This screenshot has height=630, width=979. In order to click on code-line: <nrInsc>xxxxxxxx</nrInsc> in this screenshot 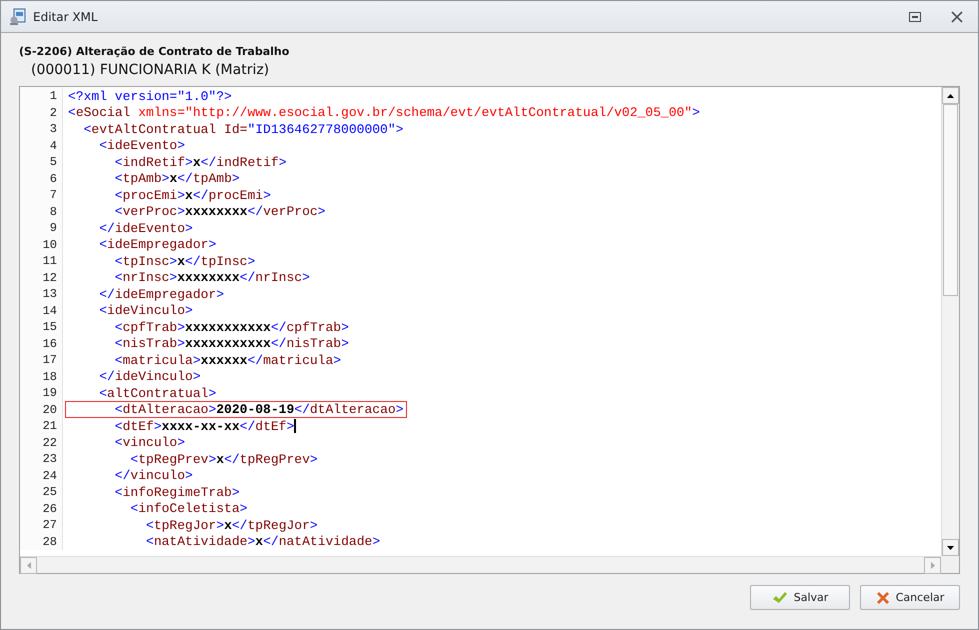, I will do `click(189, 277)`.